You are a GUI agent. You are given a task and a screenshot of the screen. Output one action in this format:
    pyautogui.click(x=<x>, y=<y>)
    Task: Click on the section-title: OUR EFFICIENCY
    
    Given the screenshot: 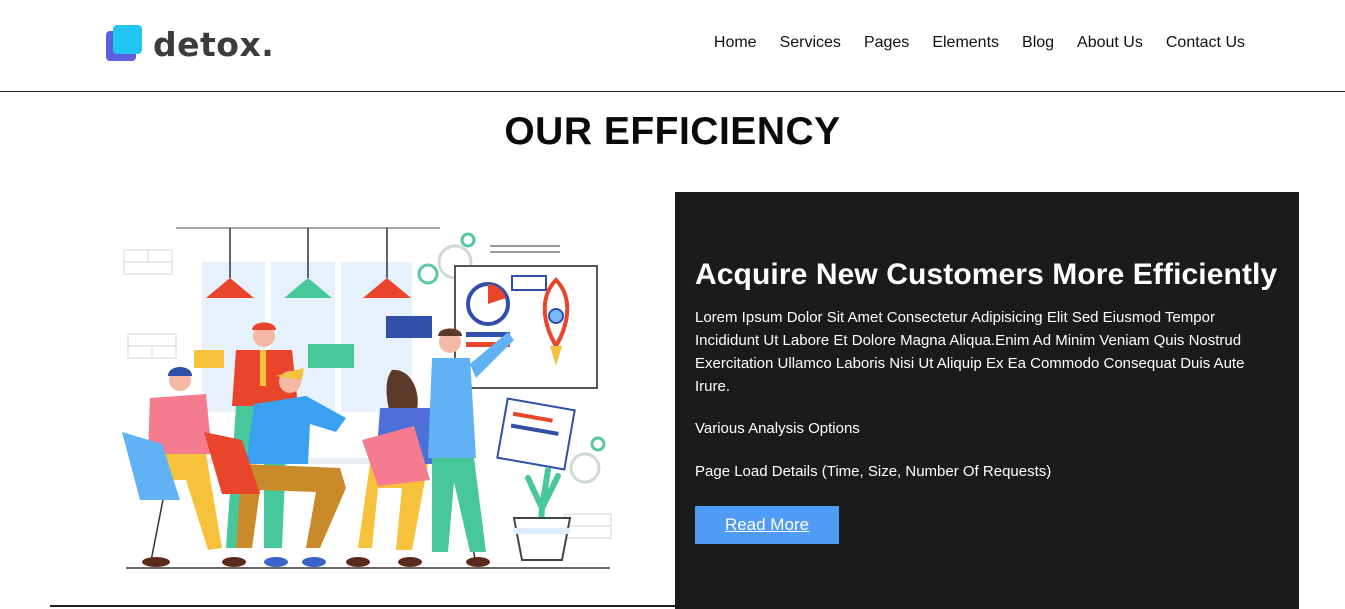 What is the action you would take?
    pyautogui.click(x=672, y=131)
    